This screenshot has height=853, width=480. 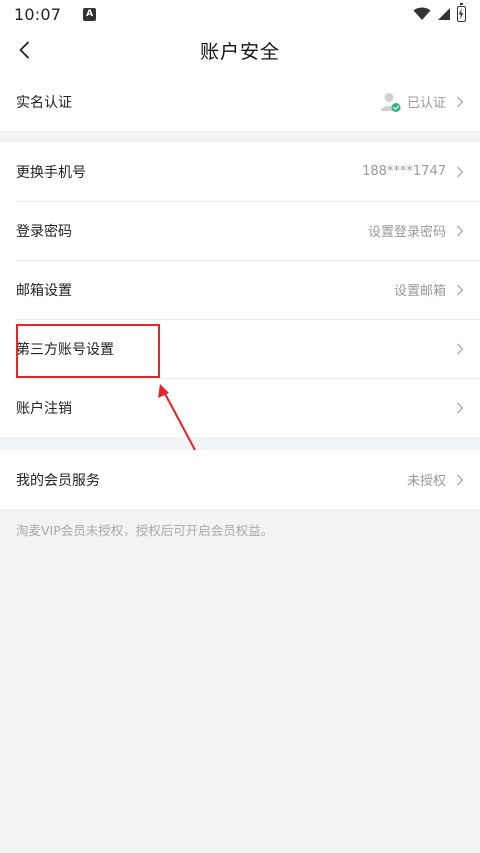 What do you see at coordinates (240, 230) in the screenshot?
I see `row-login-password: 登录密码 设置登录密码` at bounding box center [240, 230].